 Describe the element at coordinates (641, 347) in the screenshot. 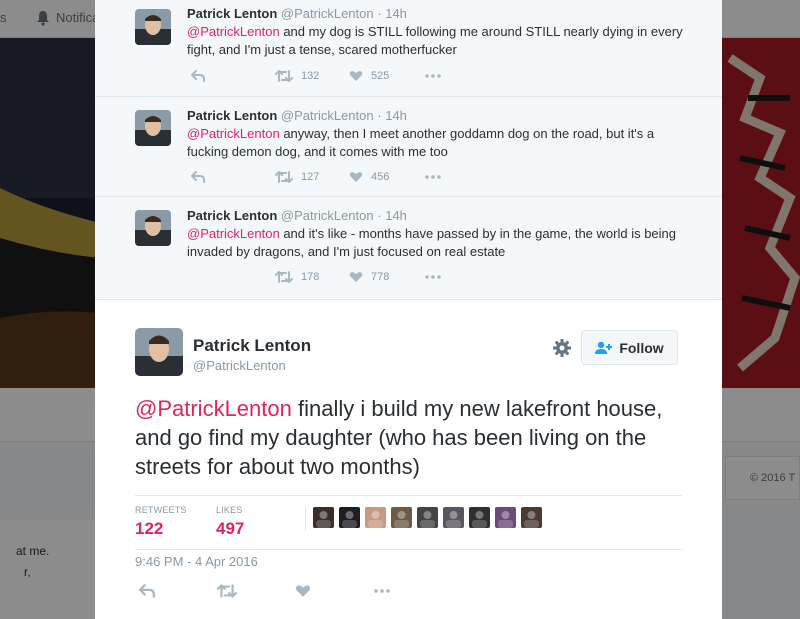

I see `follow-label: Follow` at that location.